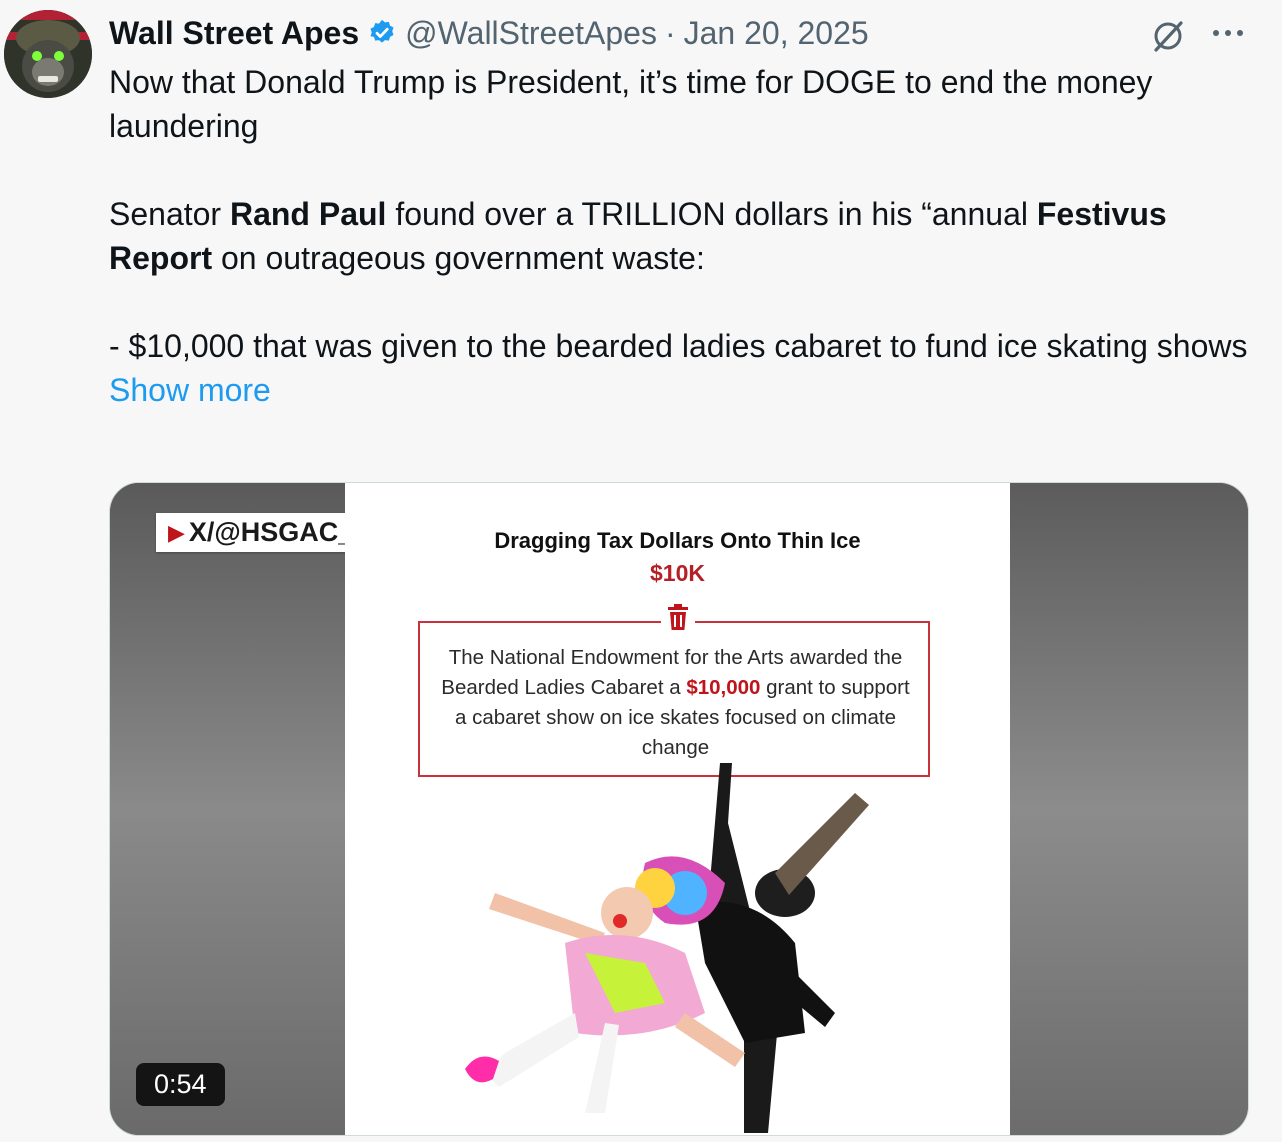 The width and height of the screenshot is (1282, 1142). I want to click on show-more-link: Show more, so click(190, 390).